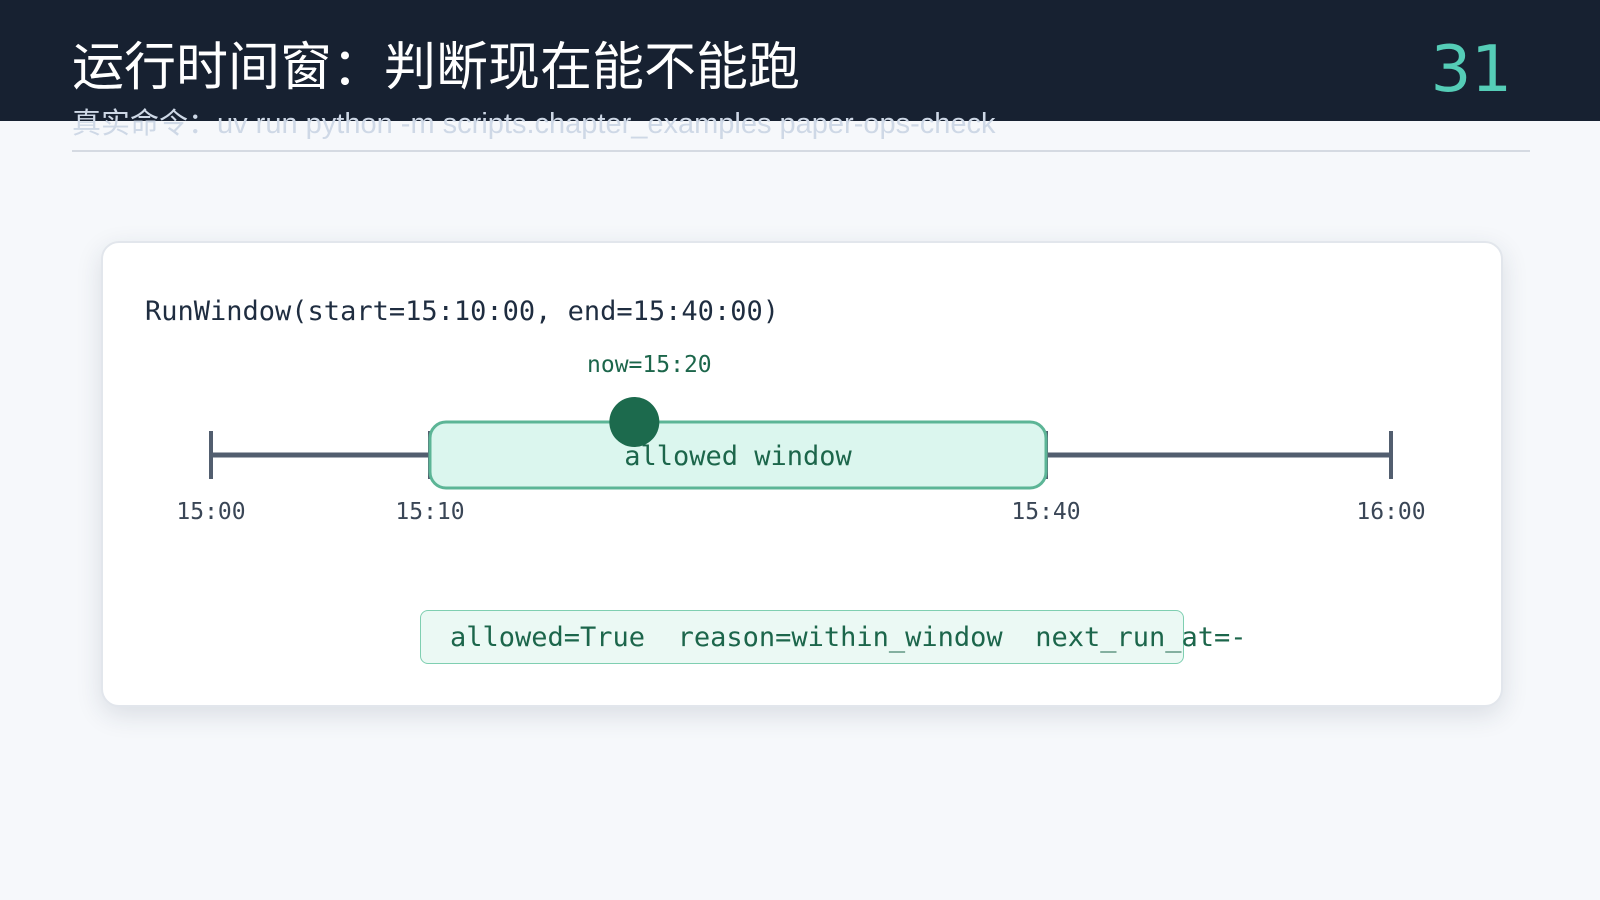 This screenshot has width=1600, height=900. What do you see at coordinates (210, 512) in the screenshot?
I see `tick-label-0: 15:00` at bounding box center [210, 512].